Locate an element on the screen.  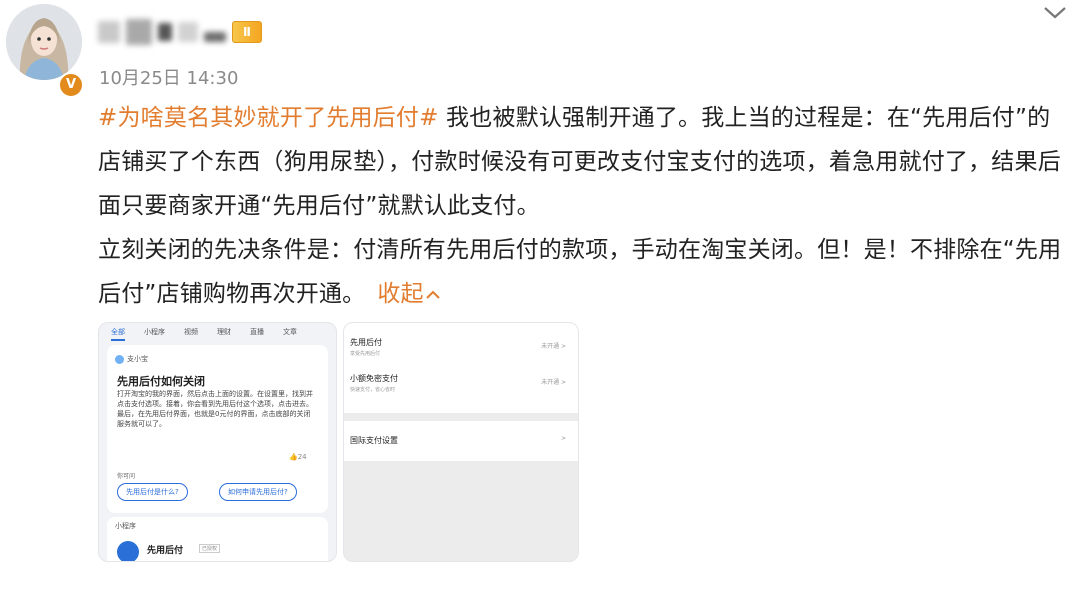
tab-live: 直播 is located at coordinates (257, 332).